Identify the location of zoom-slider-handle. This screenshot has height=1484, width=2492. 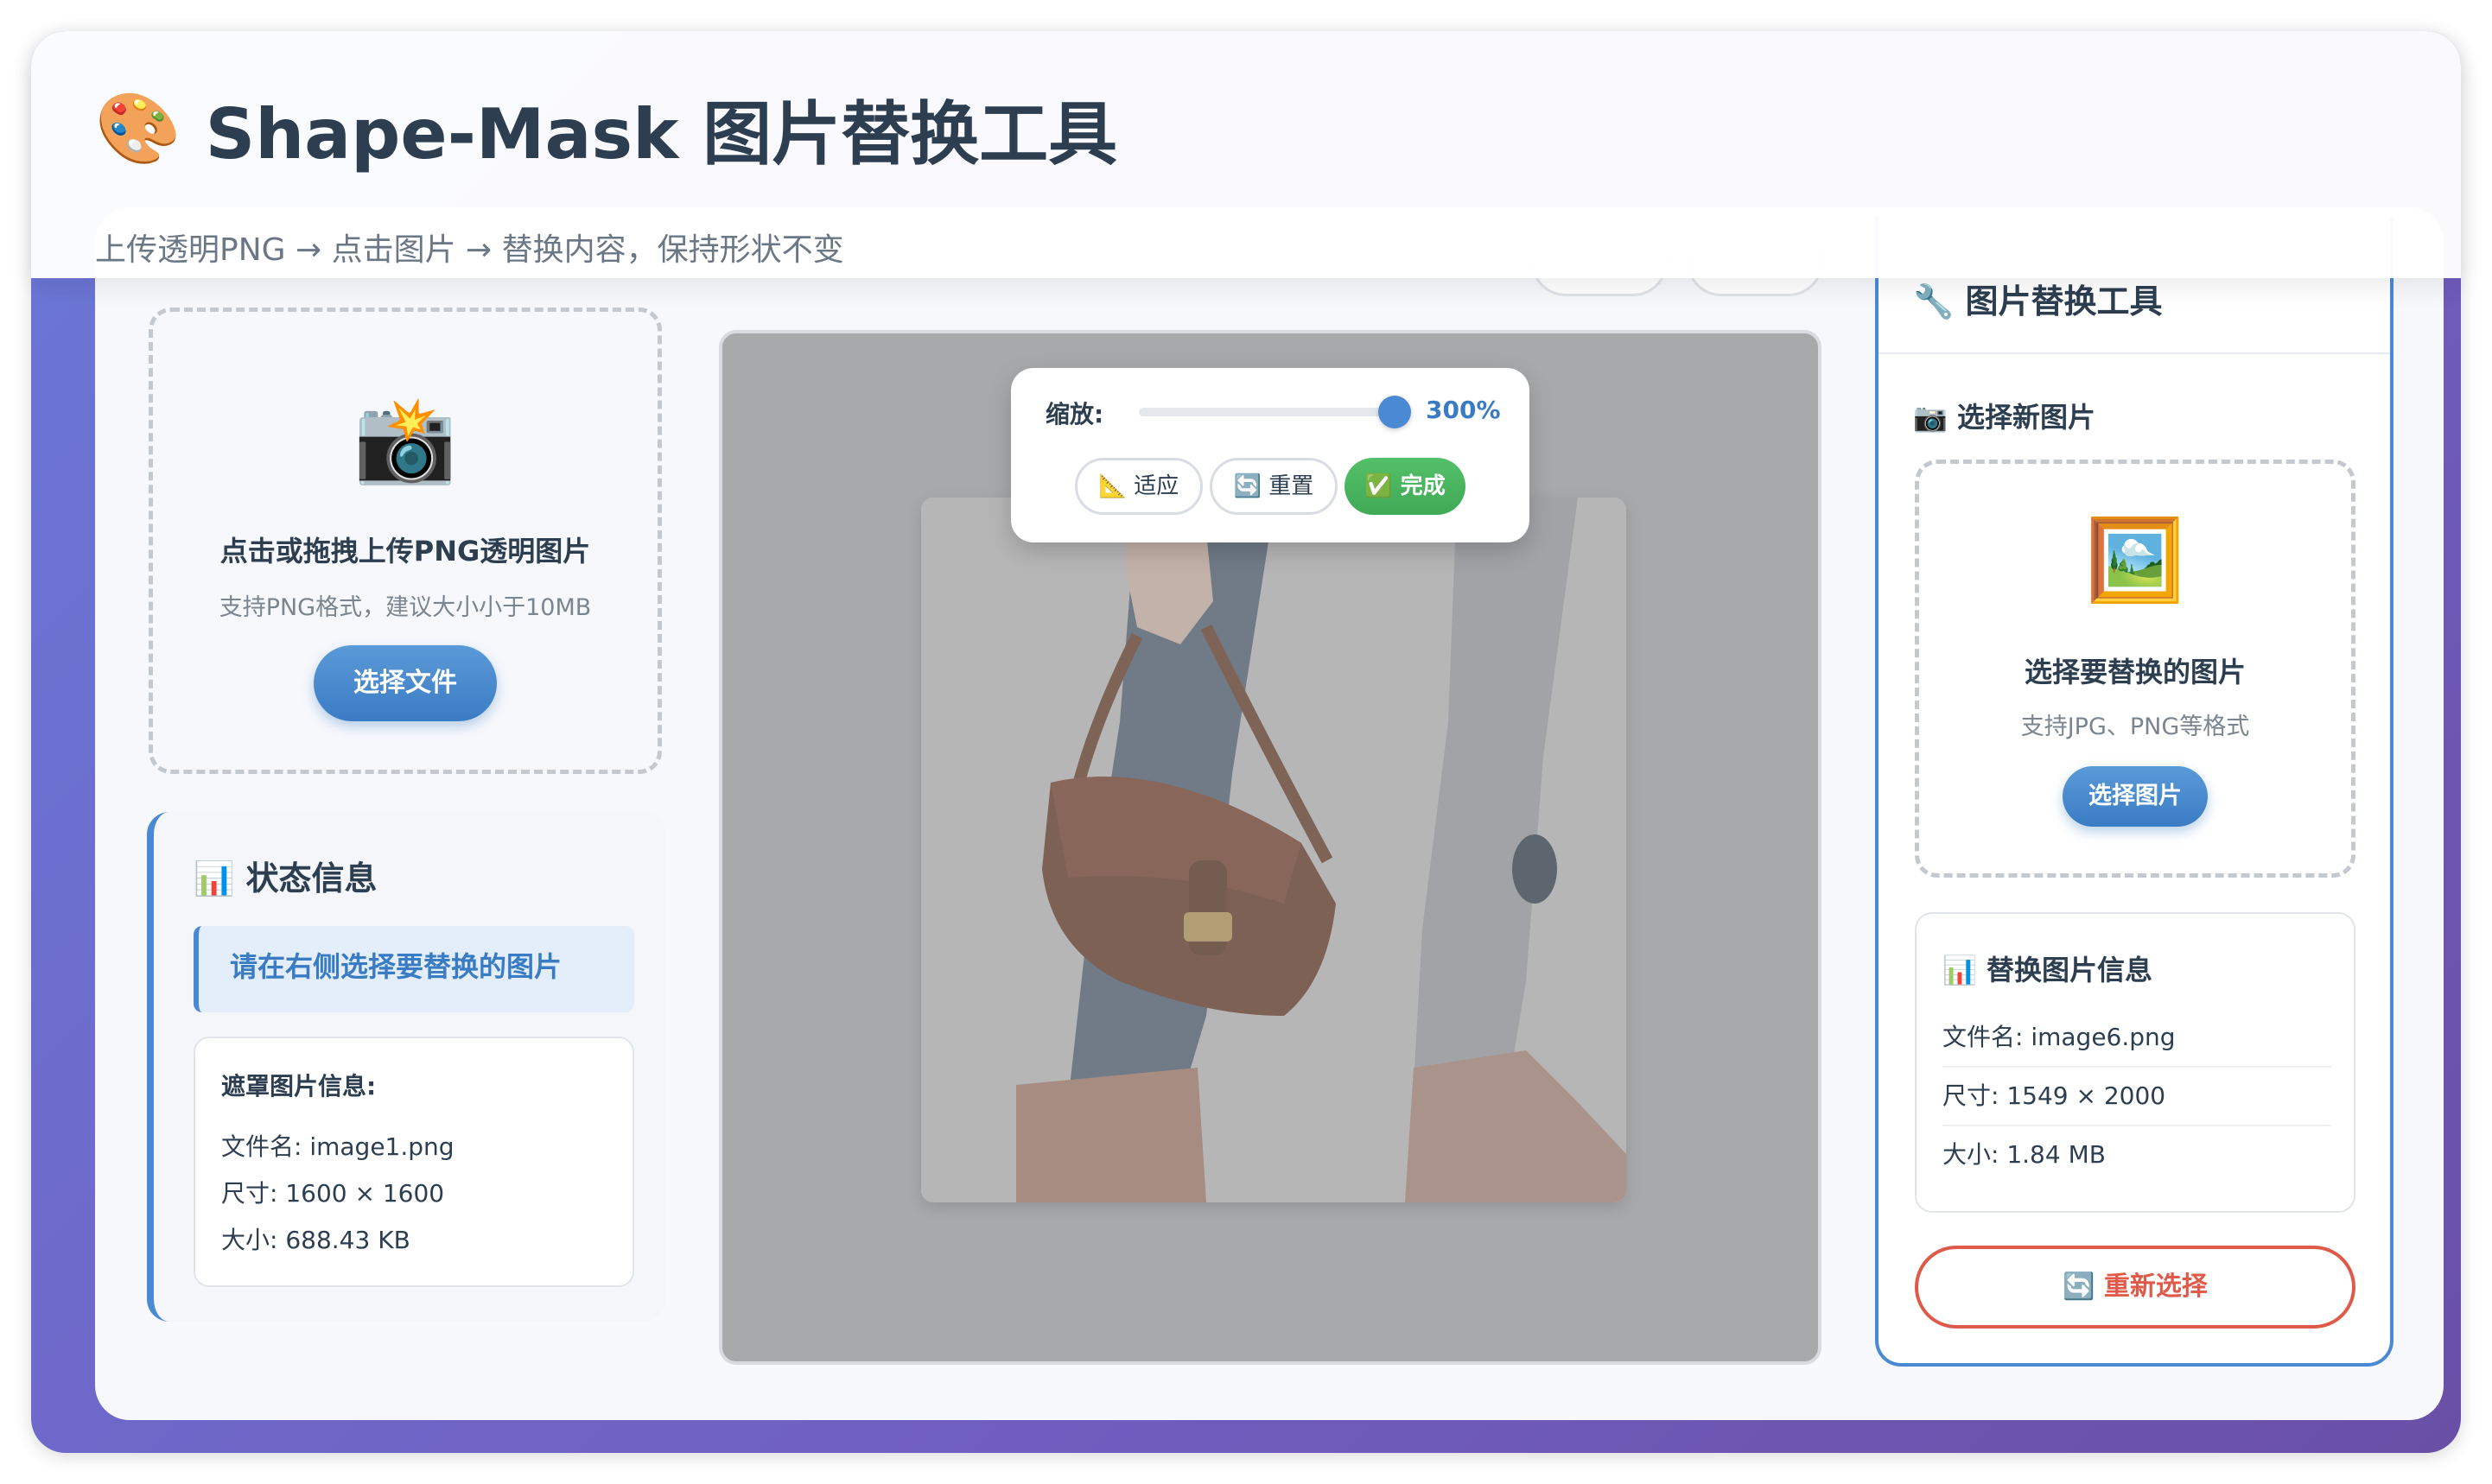
(1394, 412).